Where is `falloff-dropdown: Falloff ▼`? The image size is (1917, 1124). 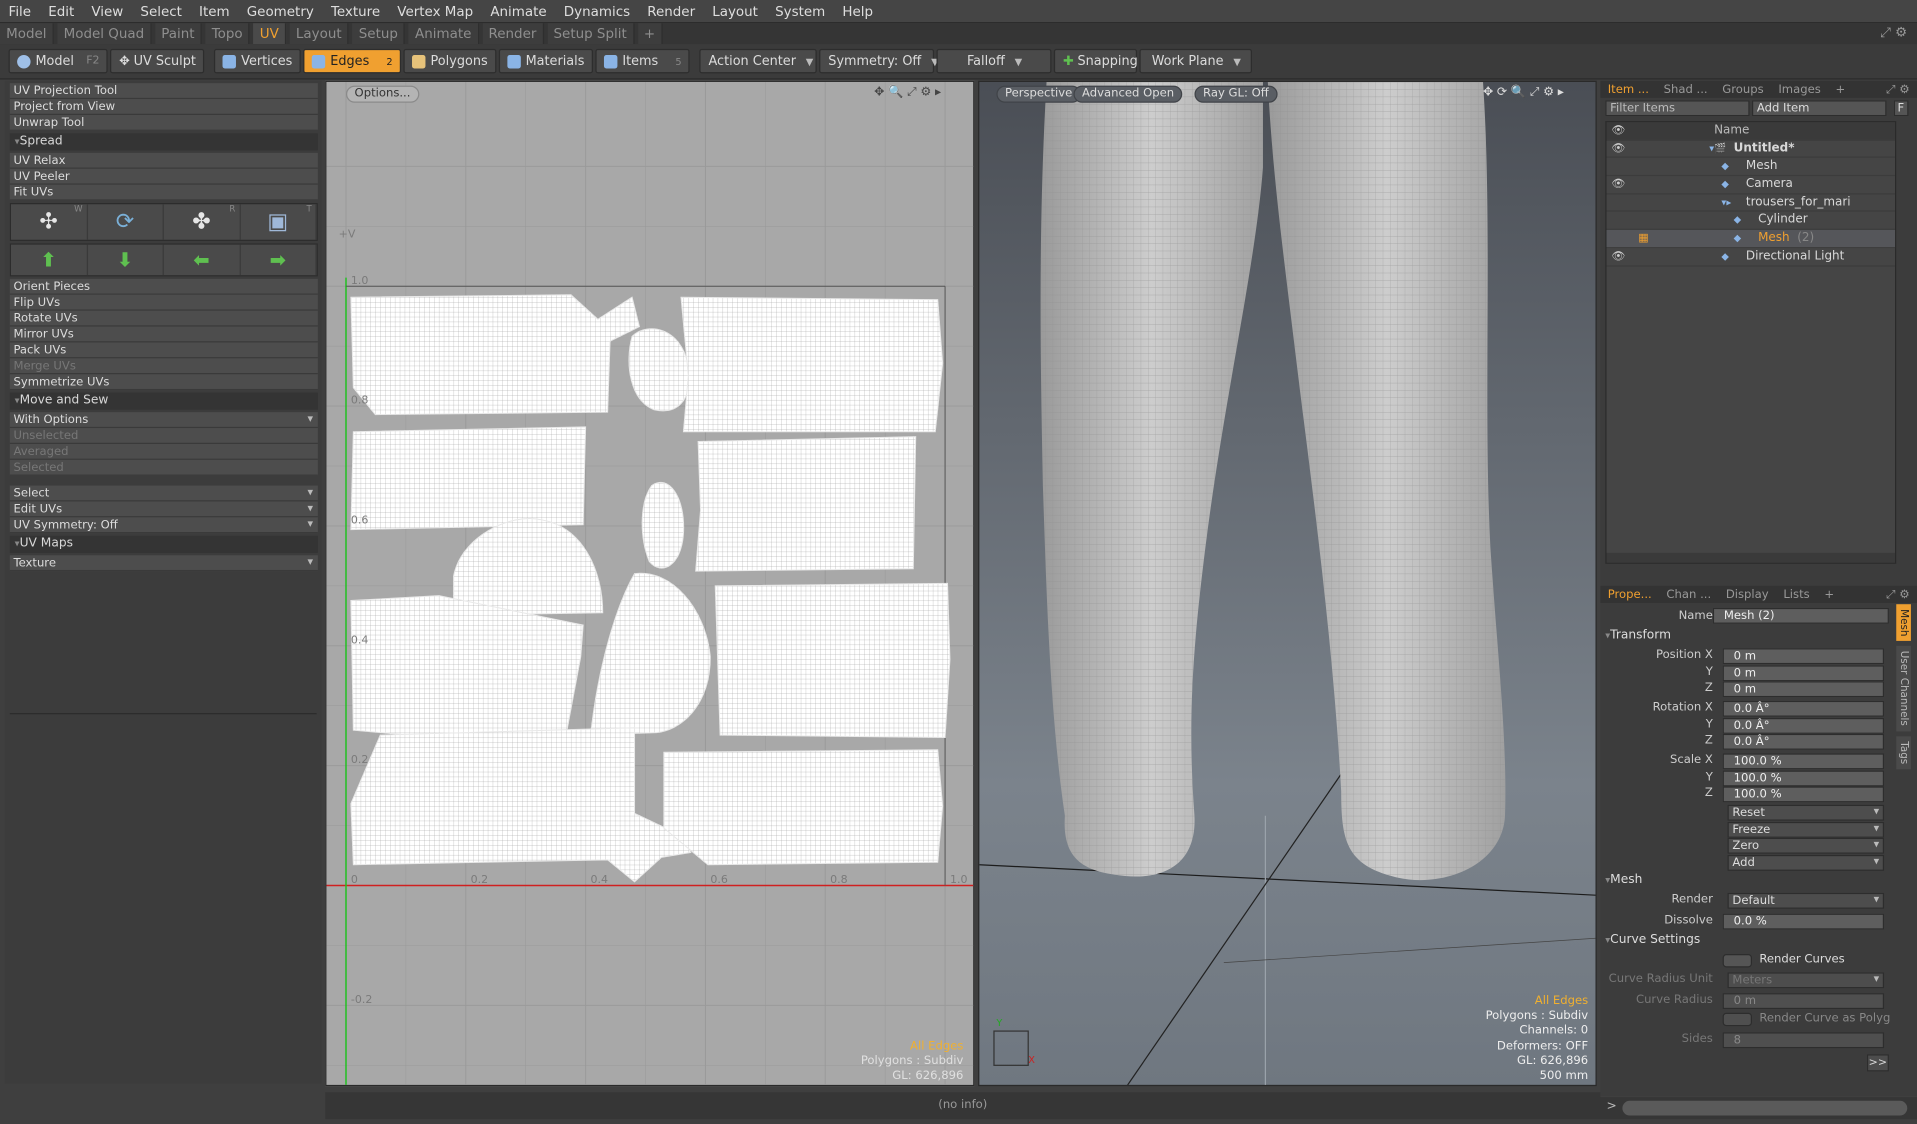
falloff-dropdown: Falloff ▼ is located at coordinates (995, 61).